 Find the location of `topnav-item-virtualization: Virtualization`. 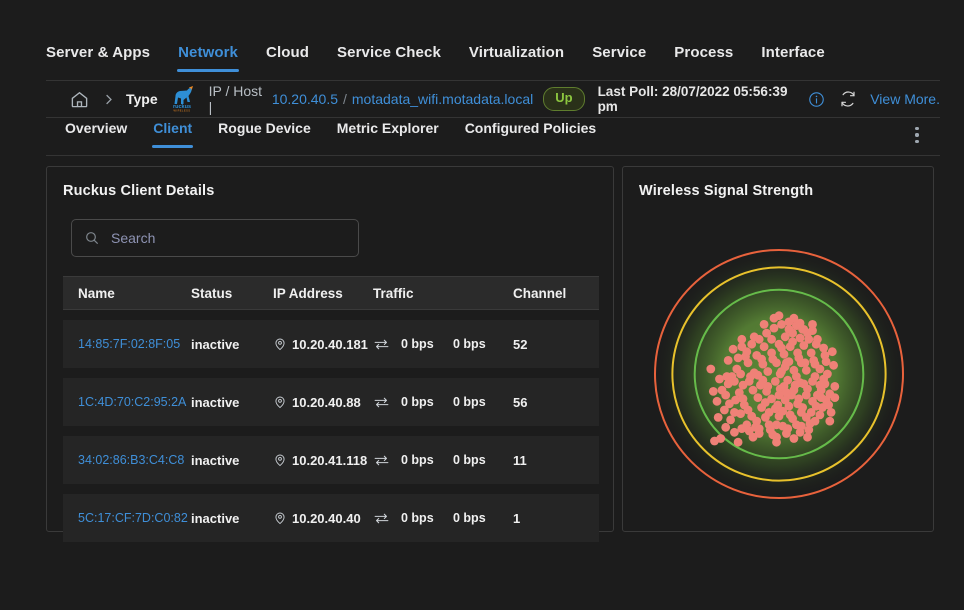

topnav-item-virtualization: Virtualization is located at coordinates (516, 58).